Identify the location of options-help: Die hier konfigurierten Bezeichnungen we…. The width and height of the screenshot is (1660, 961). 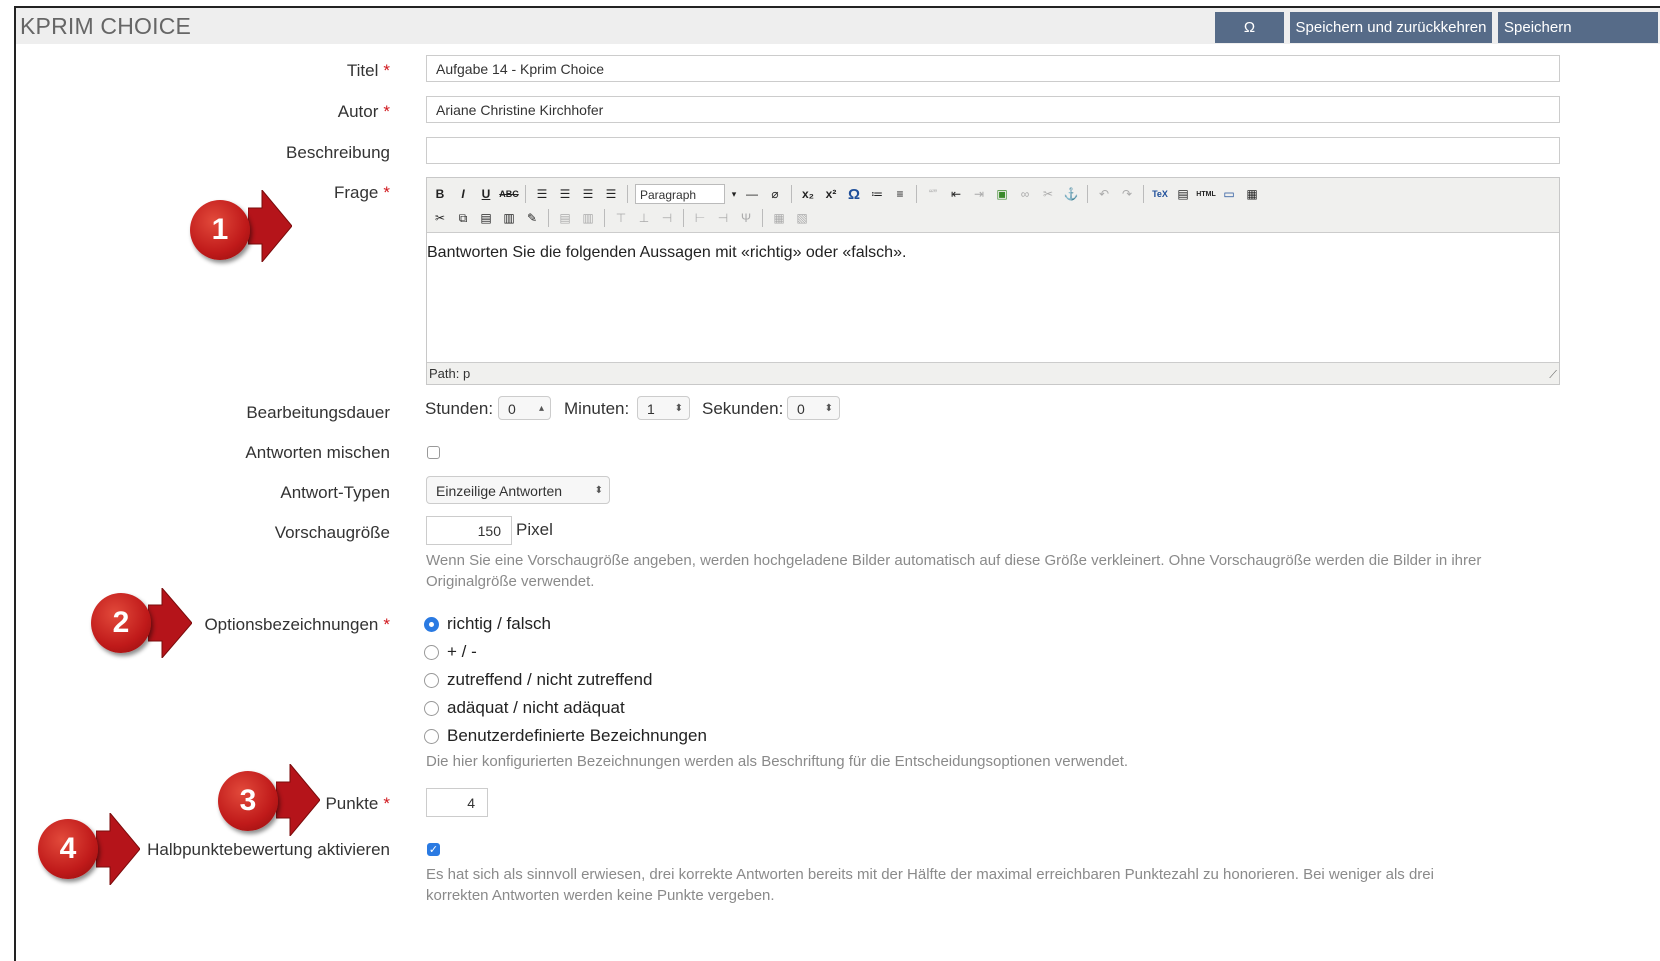
(777, 761).